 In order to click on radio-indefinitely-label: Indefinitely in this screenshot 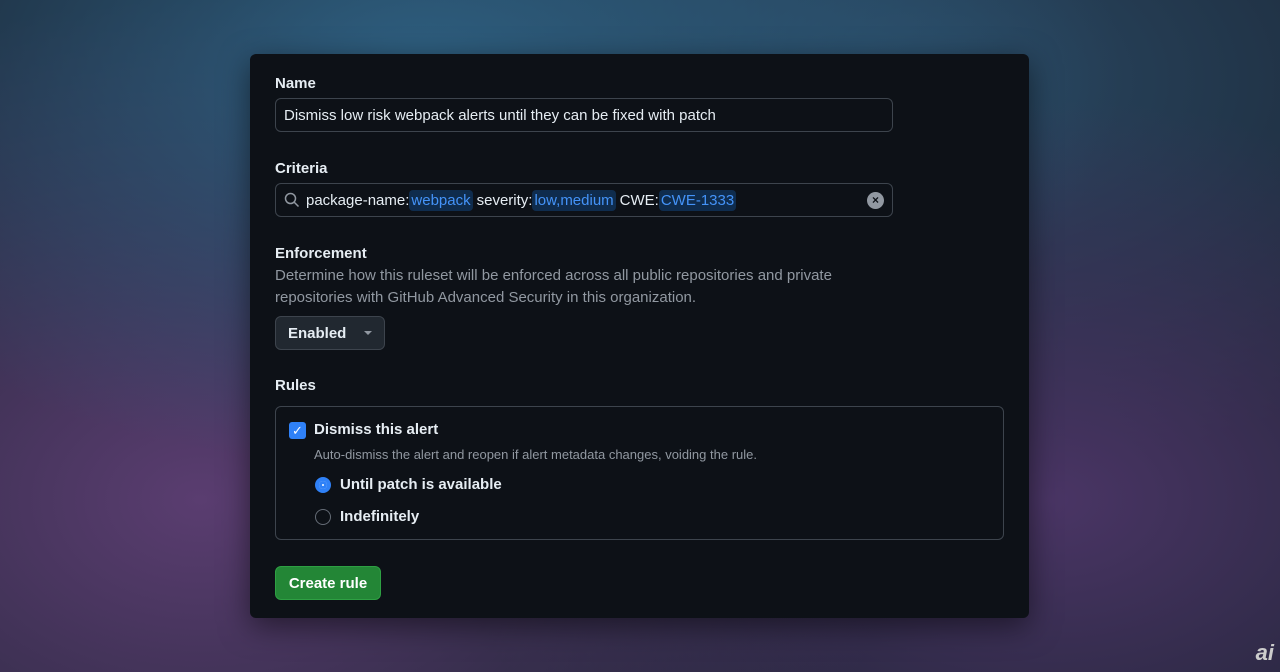, I will do `click(380, 516)`.